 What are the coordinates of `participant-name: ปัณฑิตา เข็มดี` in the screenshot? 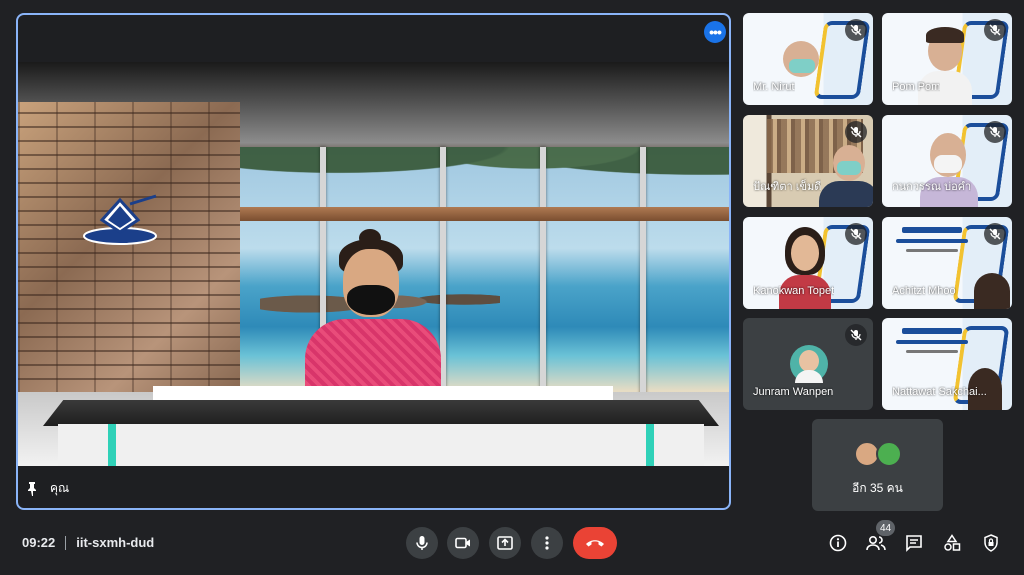 It's located at (787, 187).